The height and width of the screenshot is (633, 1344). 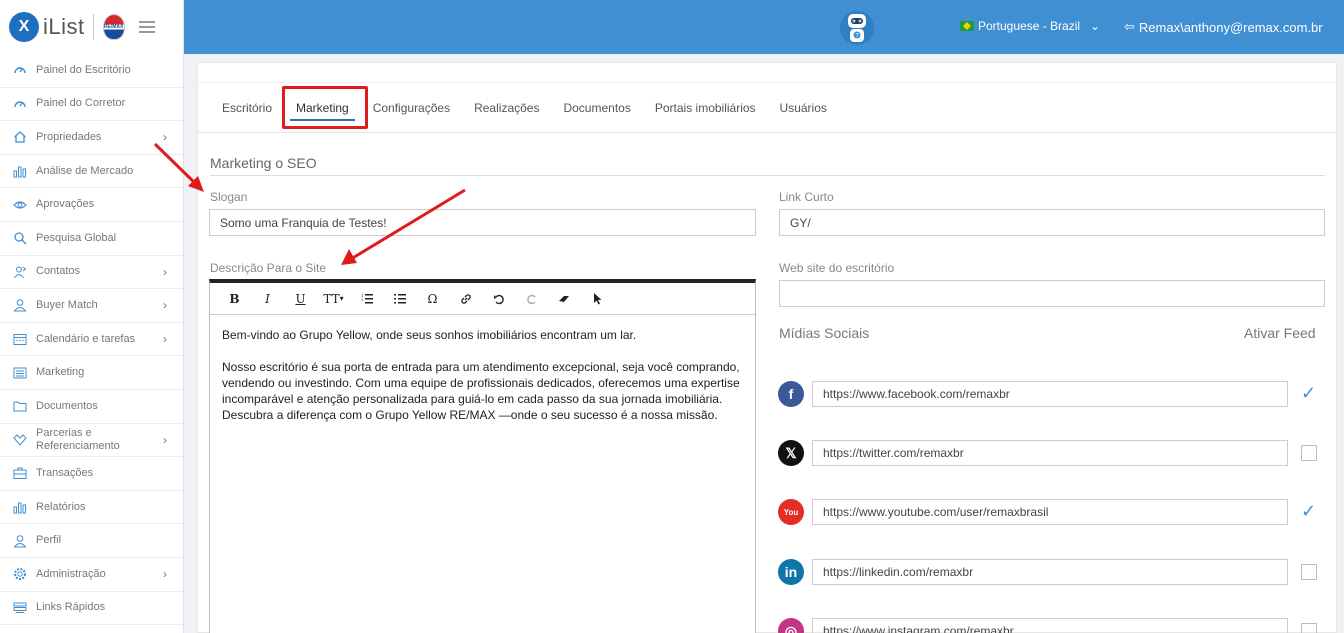 I want to click on sidebar-item-propriedades: Propriedades ›, so click(x=91, y=138).